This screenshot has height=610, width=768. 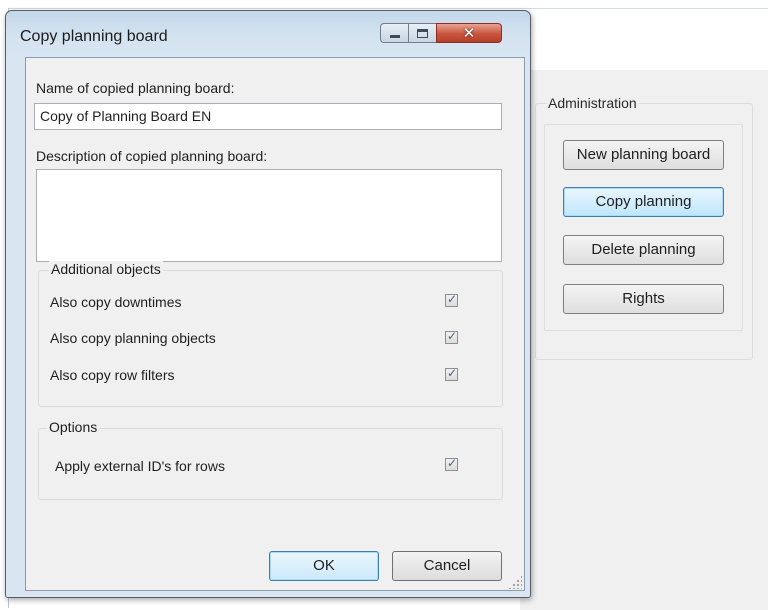 What do you see at coordinates (643, 202) in the screenshot?
I see `copy-planning-button: Copy planning` at bounding box center [643, 202].